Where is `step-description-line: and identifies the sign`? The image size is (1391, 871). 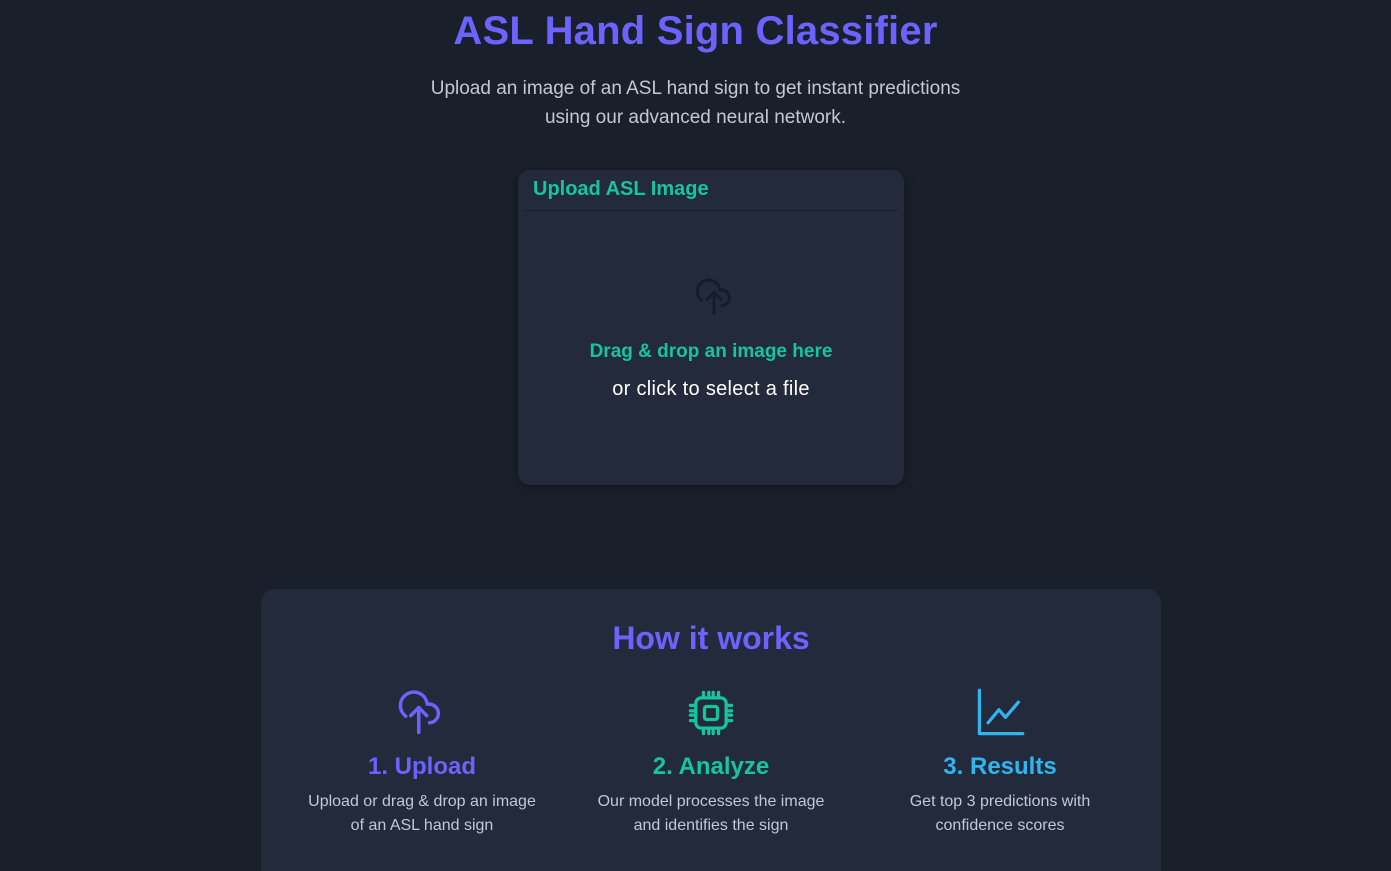
step-description-line: and identifies the sign is located at coordinates (711, 825).